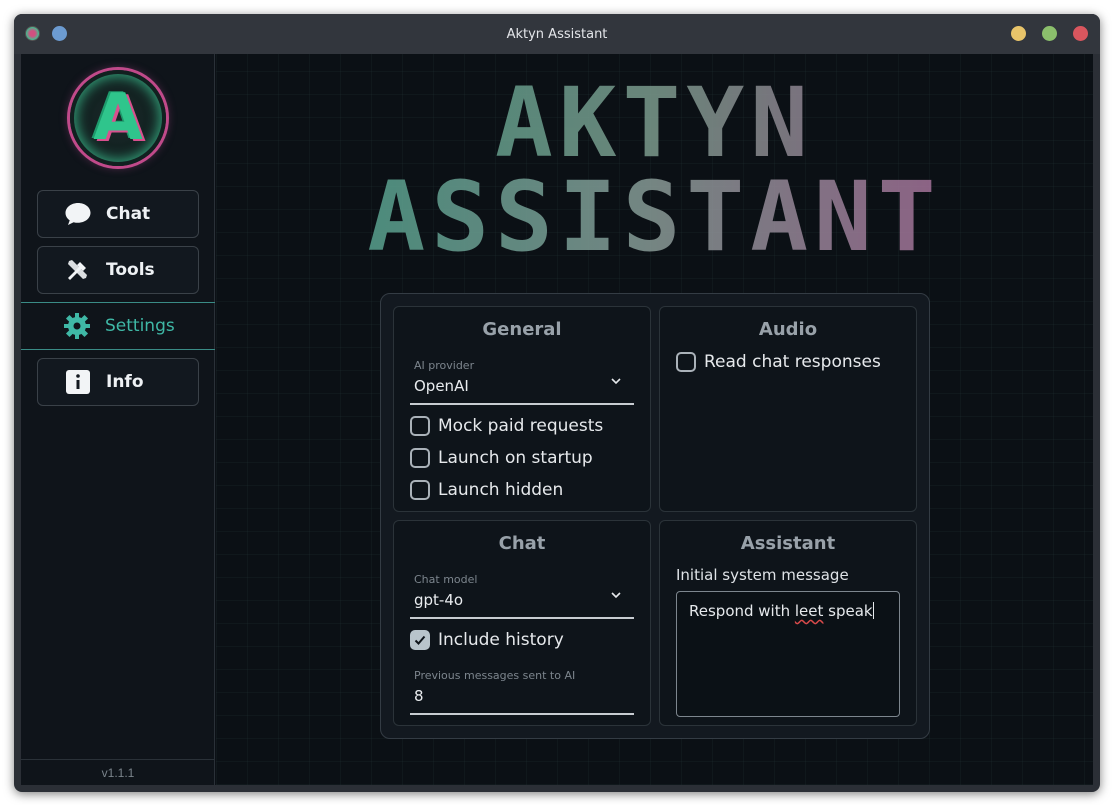 This screenshot has height=805, width=1114. I want to click on field-value: 8, so click(419, 696).